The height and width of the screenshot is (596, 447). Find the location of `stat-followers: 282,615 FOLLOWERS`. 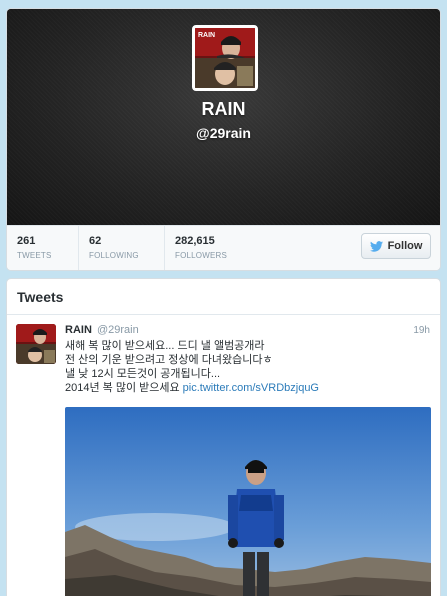

stat-followers: 282,615 FOLLOWERS is located at coordinates (215, 248).